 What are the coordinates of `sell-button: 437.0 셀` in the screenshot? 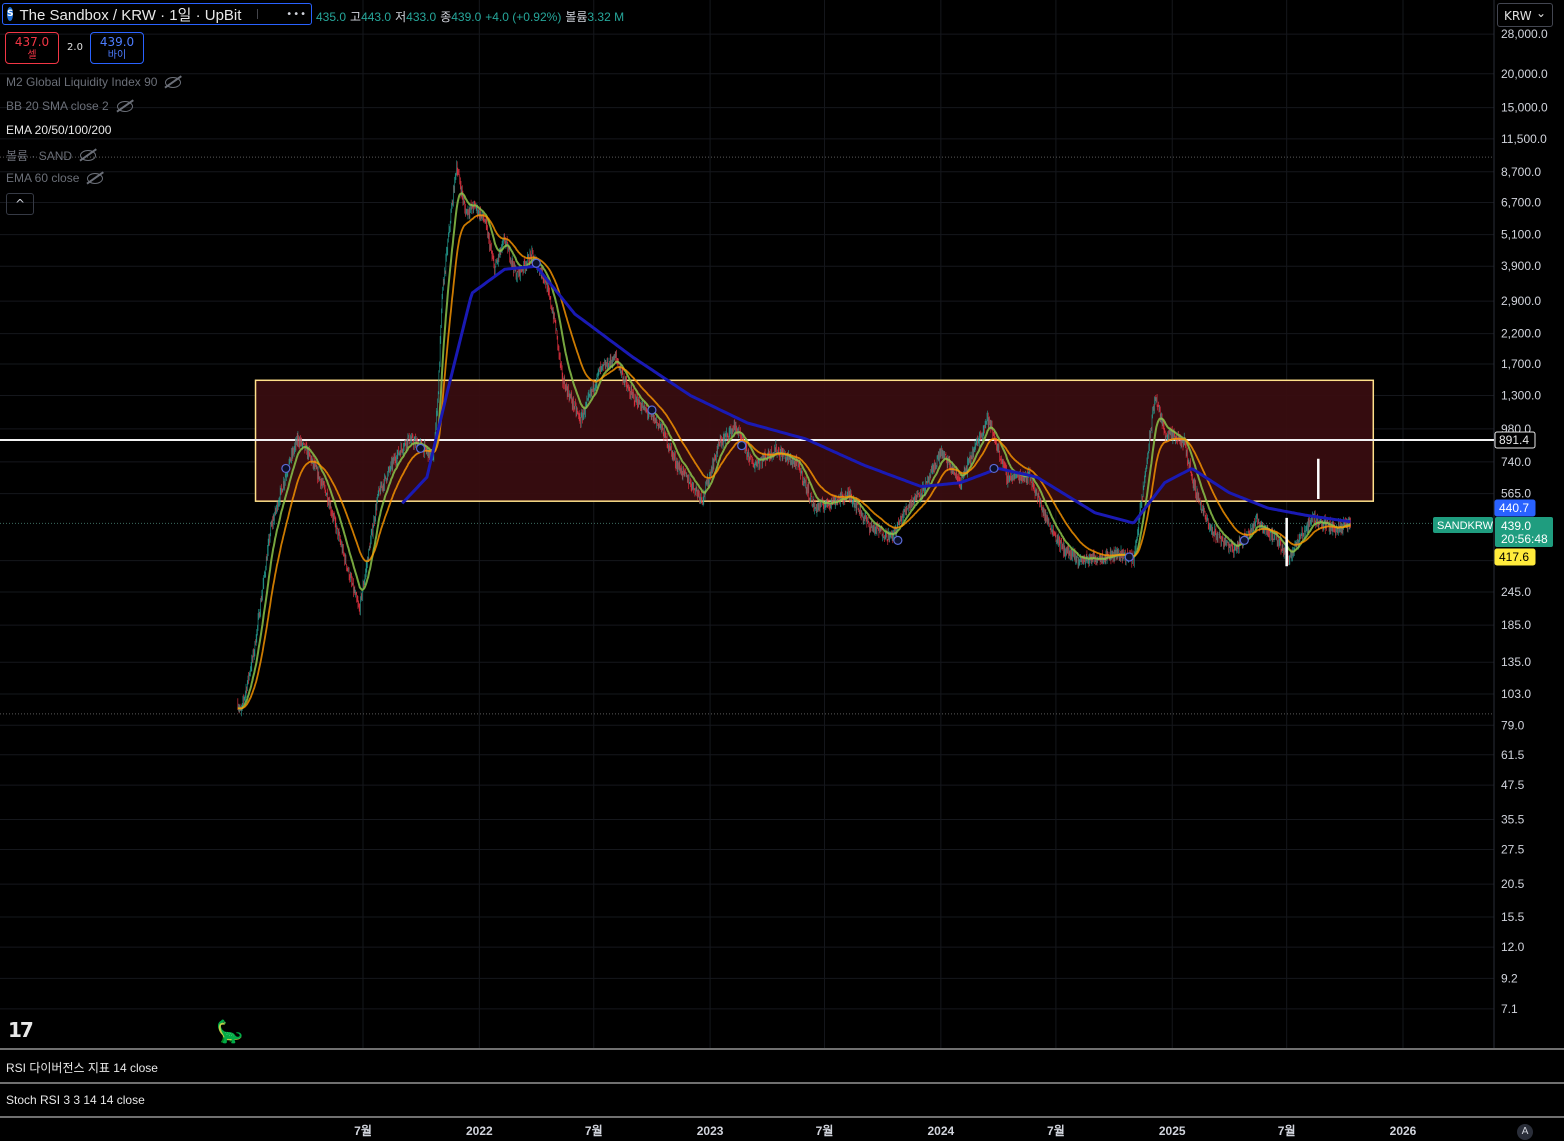 It's located at (32, 48).